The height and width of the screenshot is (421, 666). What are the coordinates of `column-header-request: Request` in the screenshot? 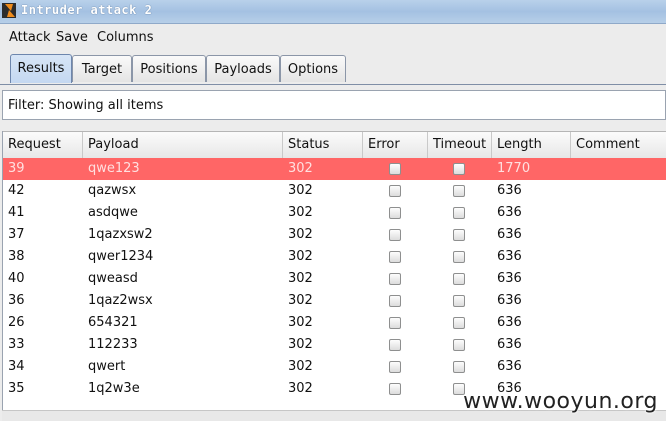 It's located at (43, 145).